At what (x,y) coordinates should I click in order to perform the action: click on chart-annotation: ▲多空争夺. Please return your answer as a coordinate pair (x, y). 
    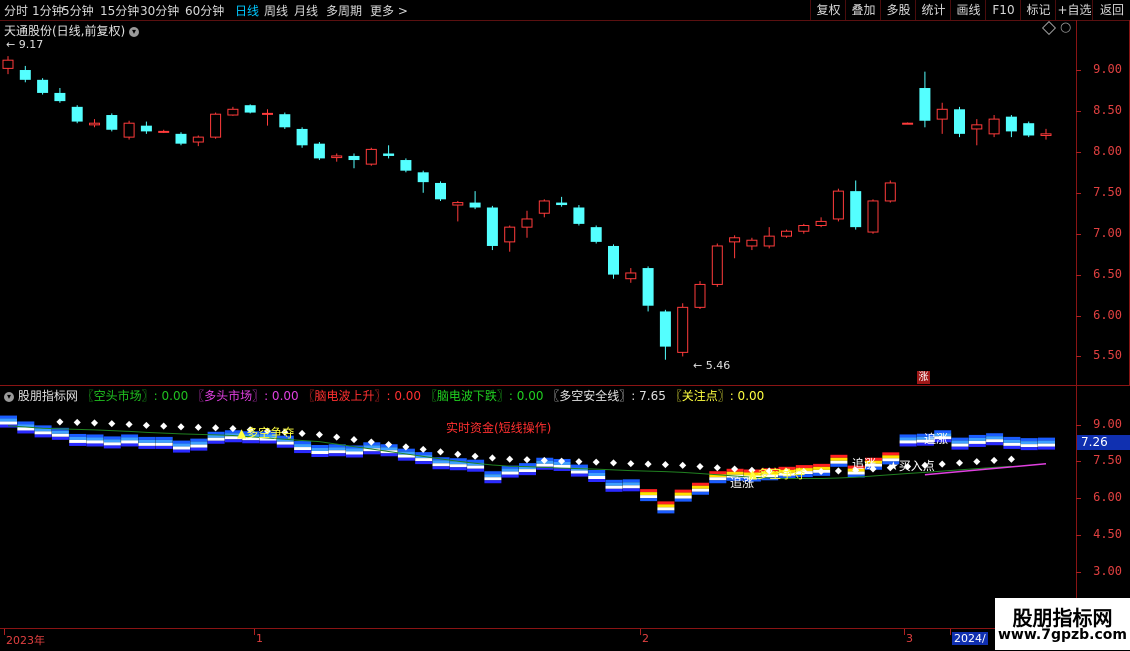
    Looking at the image, I should click on (777, 474).